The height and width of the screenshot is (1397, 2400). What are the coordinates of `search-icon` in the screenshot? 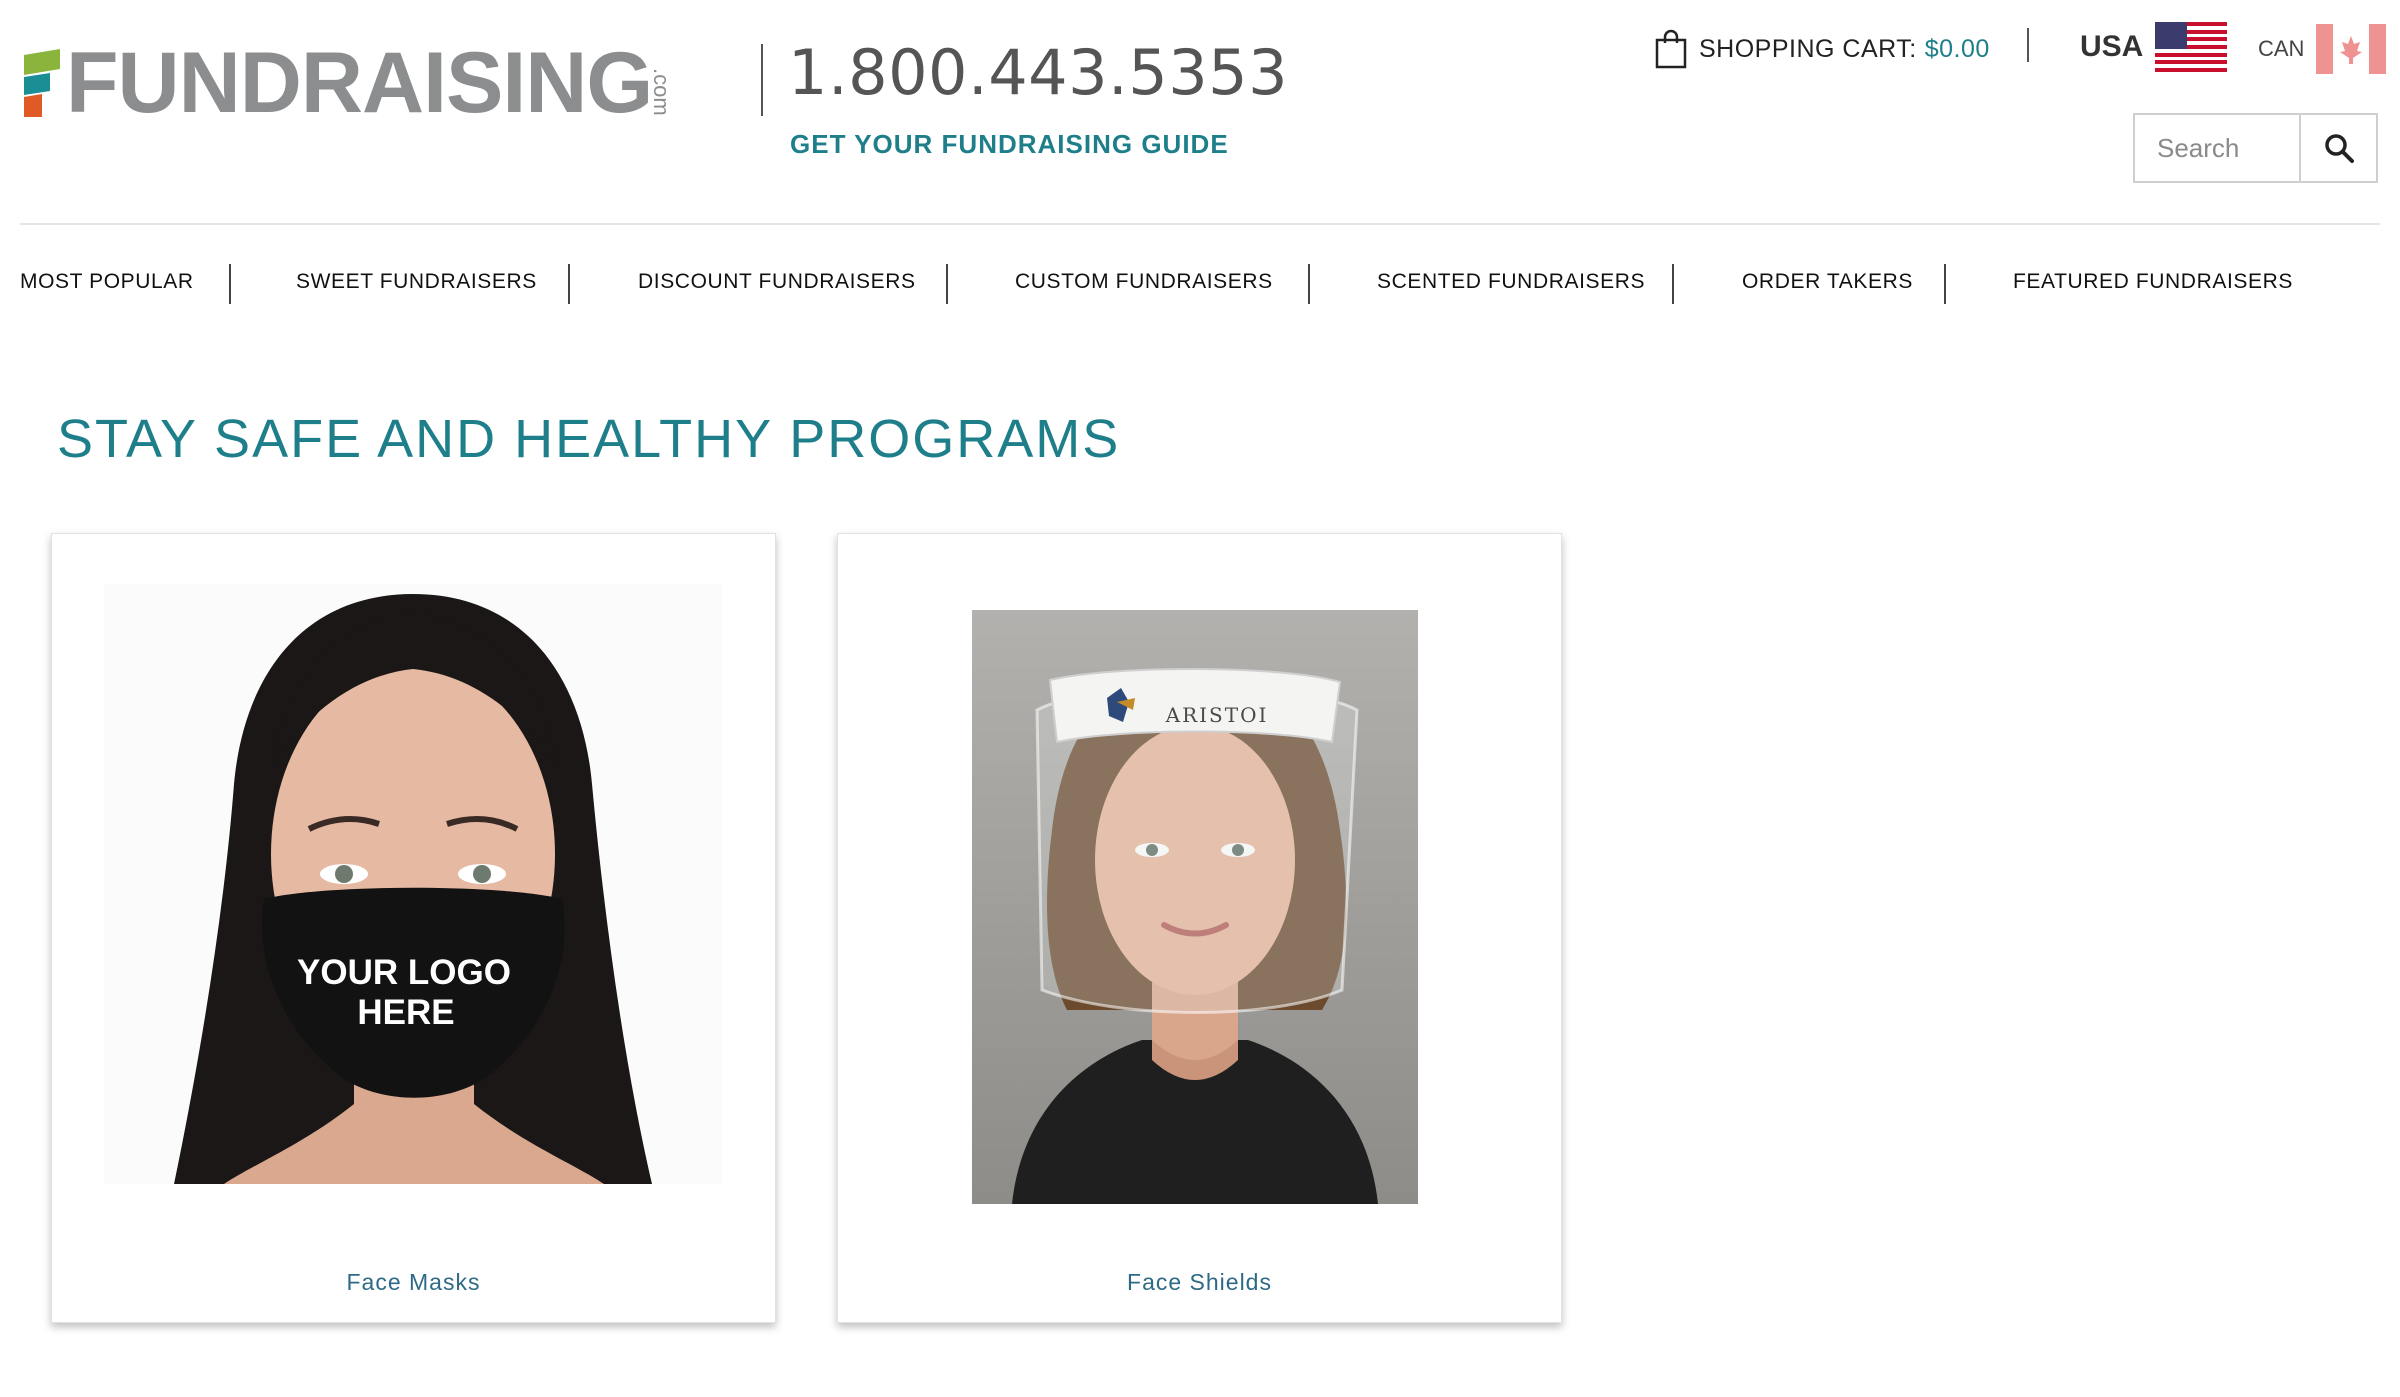 It's located at (2339, 148).